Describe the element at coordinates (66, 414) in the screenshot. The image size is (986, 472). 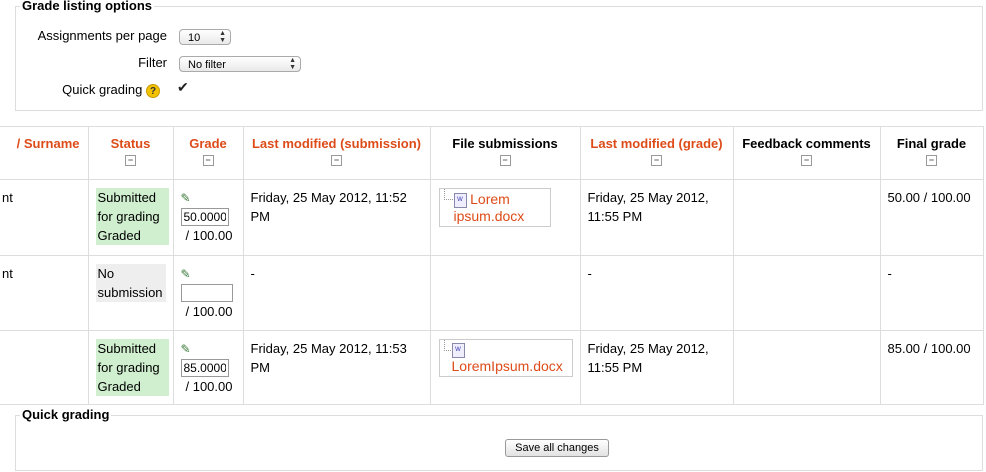
I see `quick-grading-legend: Quick grading` at that location.